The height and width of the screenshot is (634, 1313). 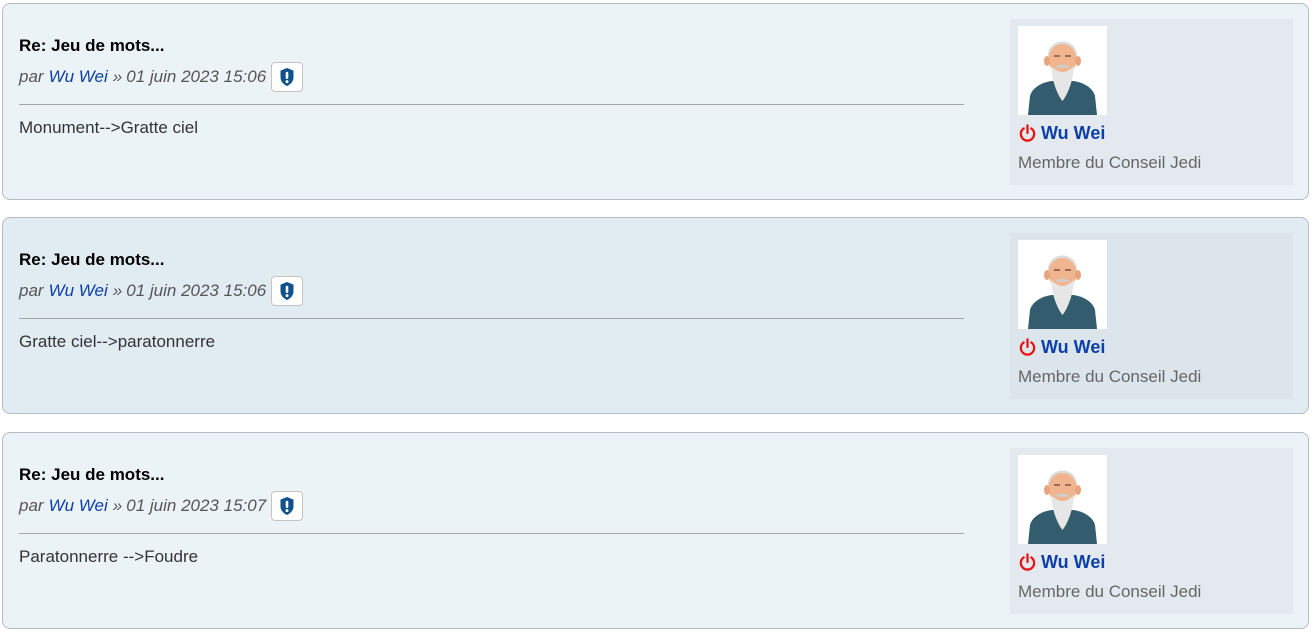 I want to click on post-content: Monument-->Gratte ciel, so click(x=109, y=127).